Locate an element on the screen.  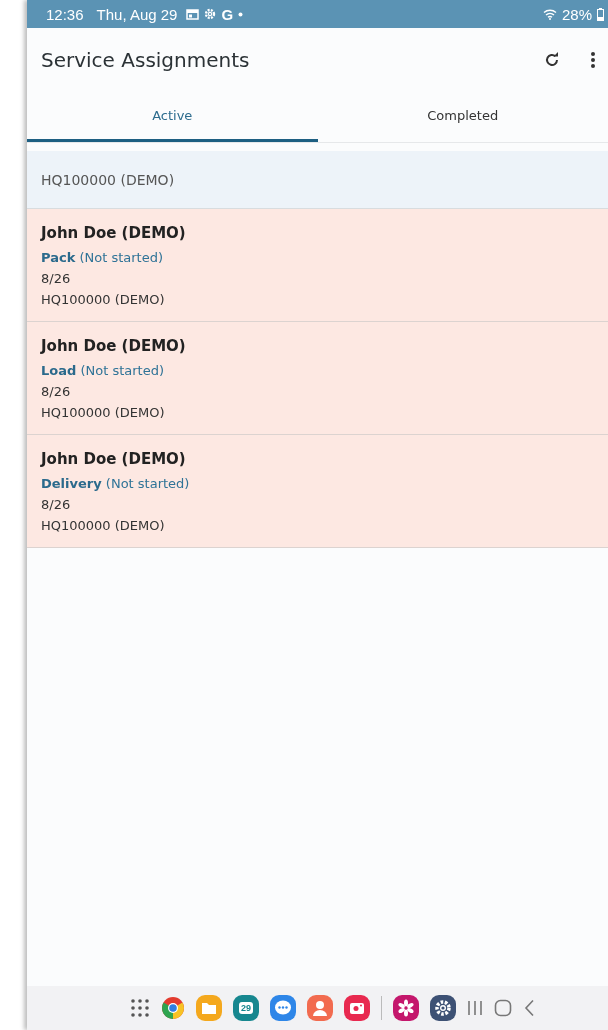
home-icon is located at coordinates (503, 1008).